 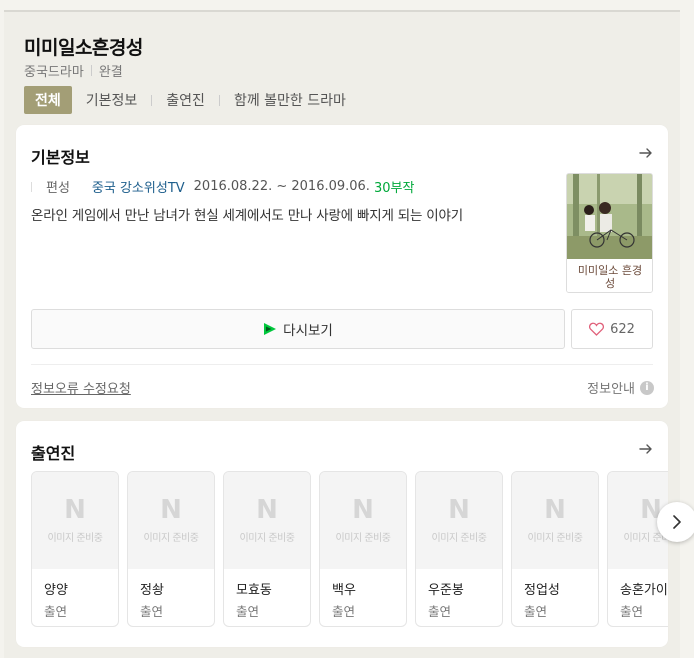 I want to click on cast-card-item: N 이미지 준비중양양출연, so click(x=75, y=549).